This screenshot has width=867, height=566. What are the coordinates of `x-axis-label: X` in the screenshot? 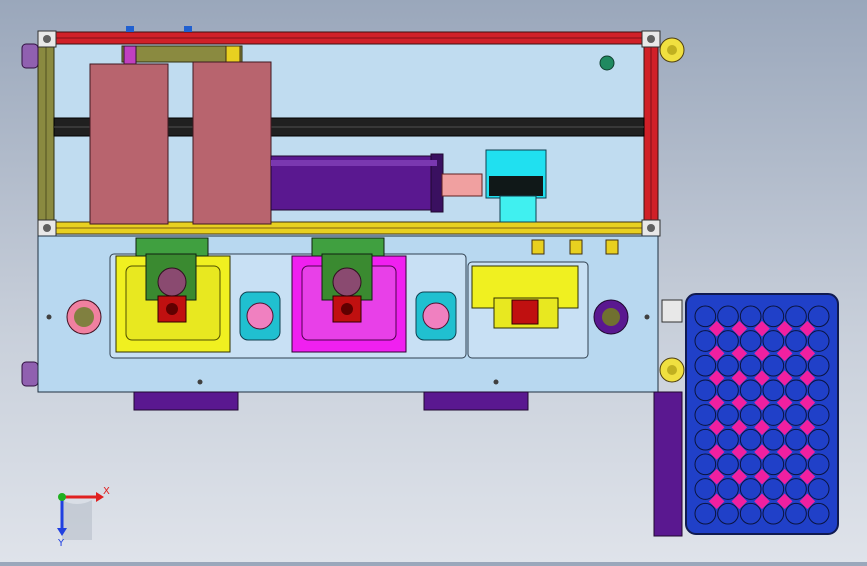 It's located at (106, 491).